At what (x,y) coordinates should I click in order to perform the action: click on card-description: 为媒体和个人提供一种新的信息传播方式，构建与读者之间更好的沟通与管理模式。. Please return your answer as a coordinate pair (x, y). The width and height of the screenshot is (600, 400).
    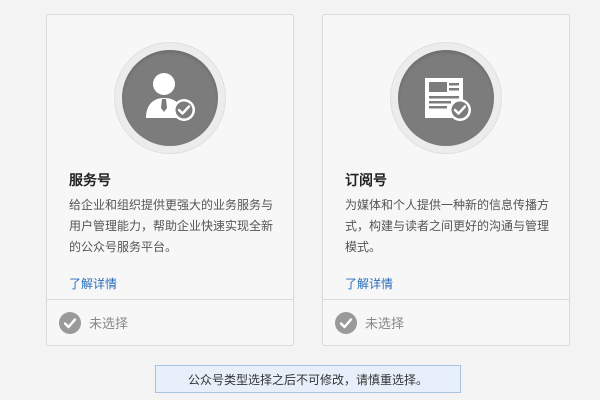
    Looking at the image, I should click on (447, 226).